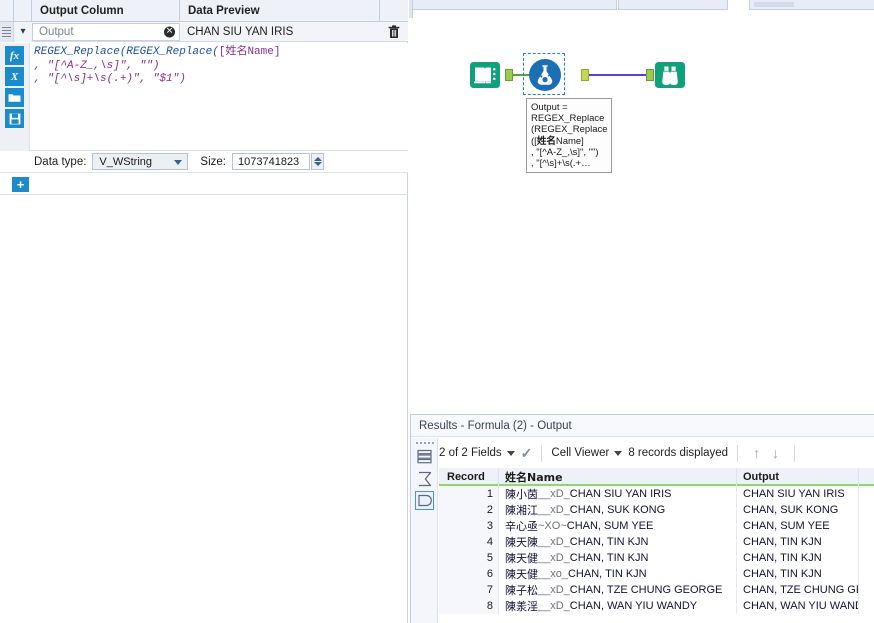 The width and height of the screenshot is (874, 623). I want to click on variables-icon: X, so click(14, 76).